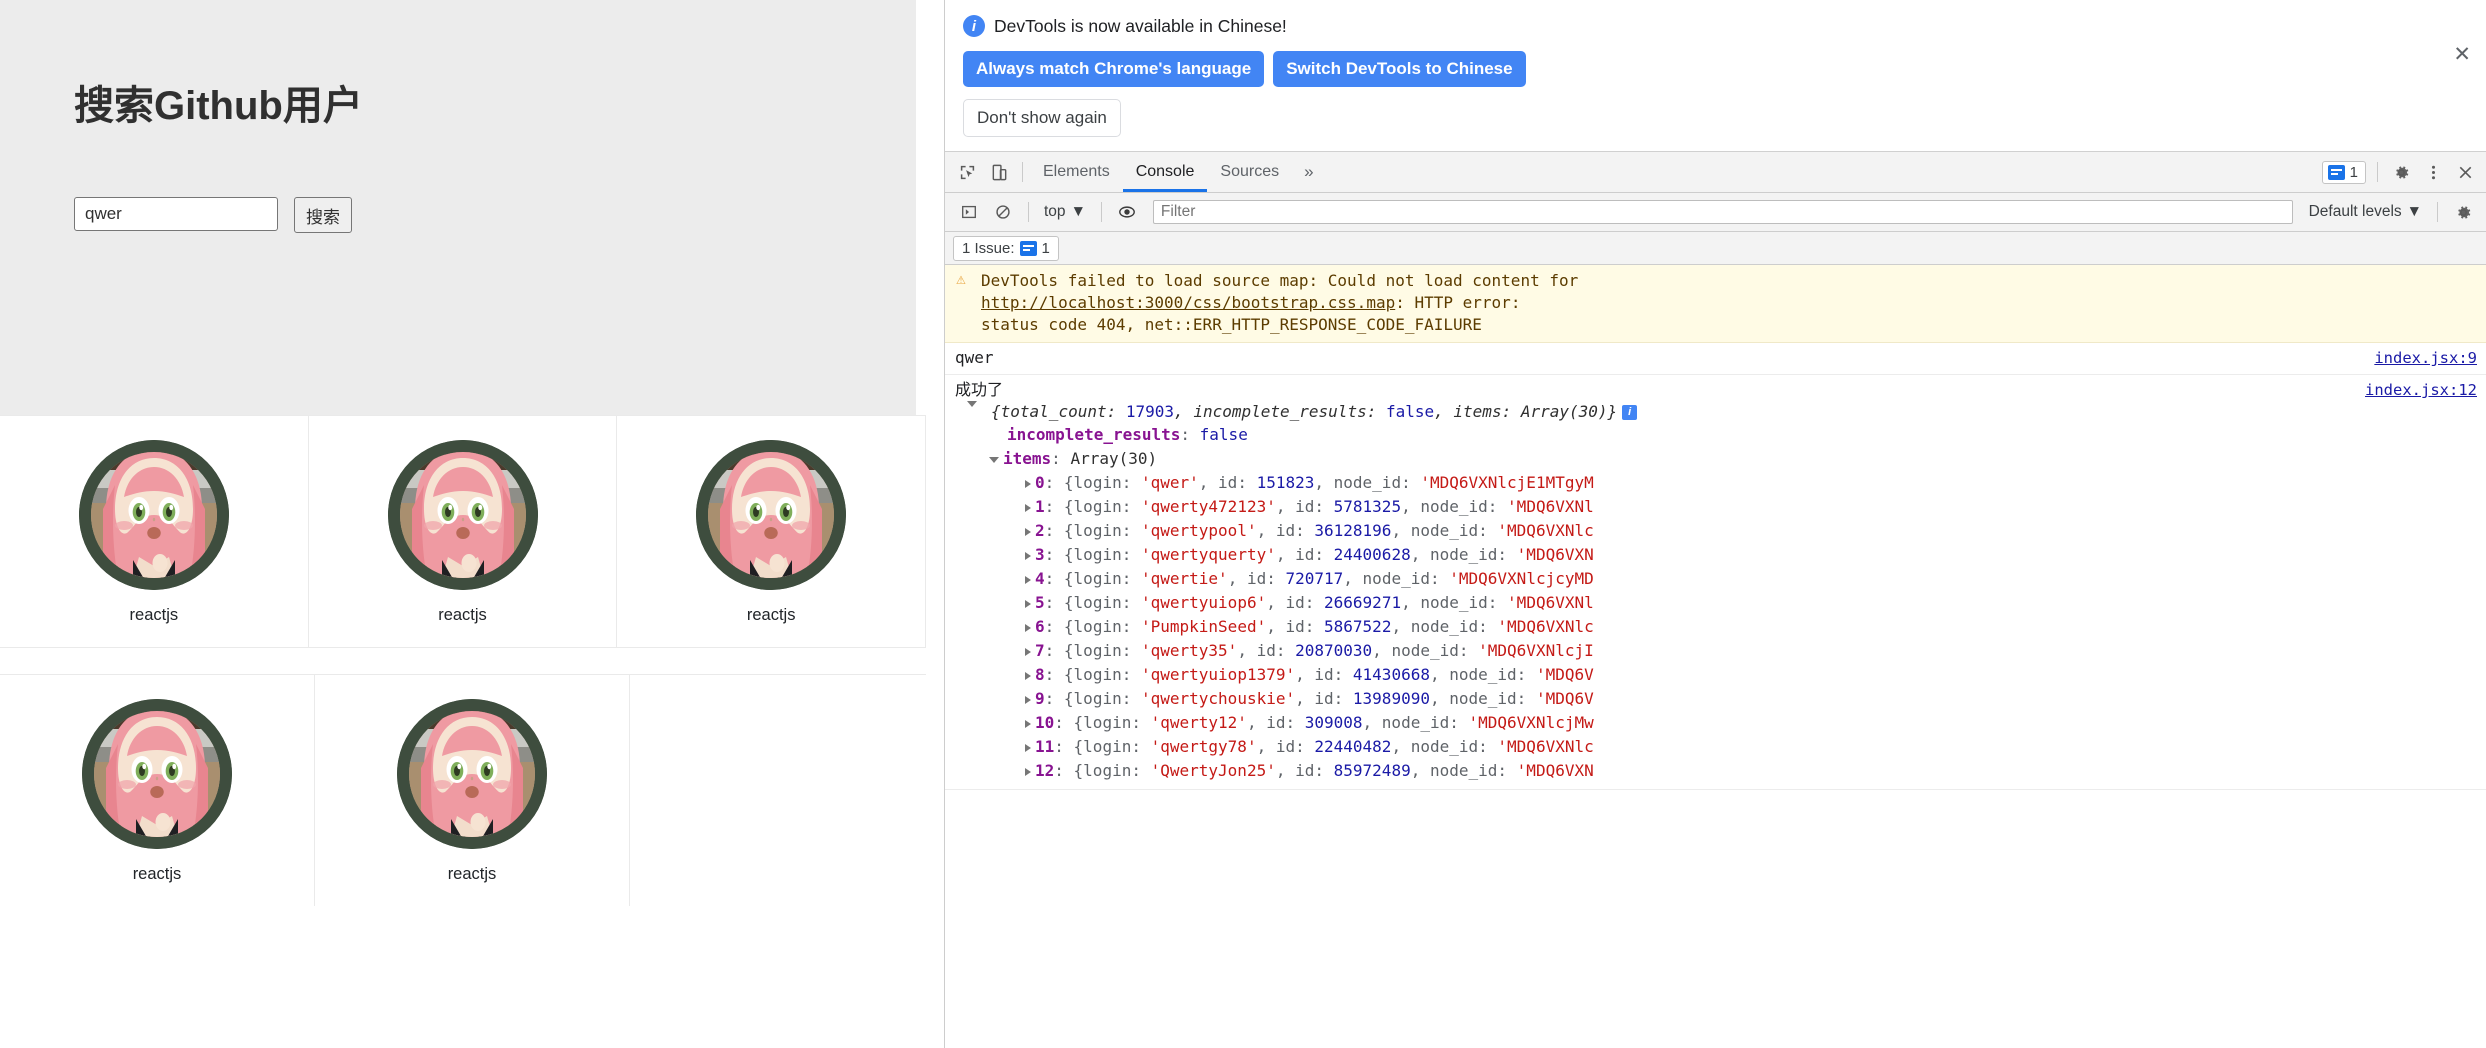 The width and height of the screenshot is (2486, 1048). Describe the element at coordinates (2336, 172) in the screenshot. I see `issue-icon` at that location.